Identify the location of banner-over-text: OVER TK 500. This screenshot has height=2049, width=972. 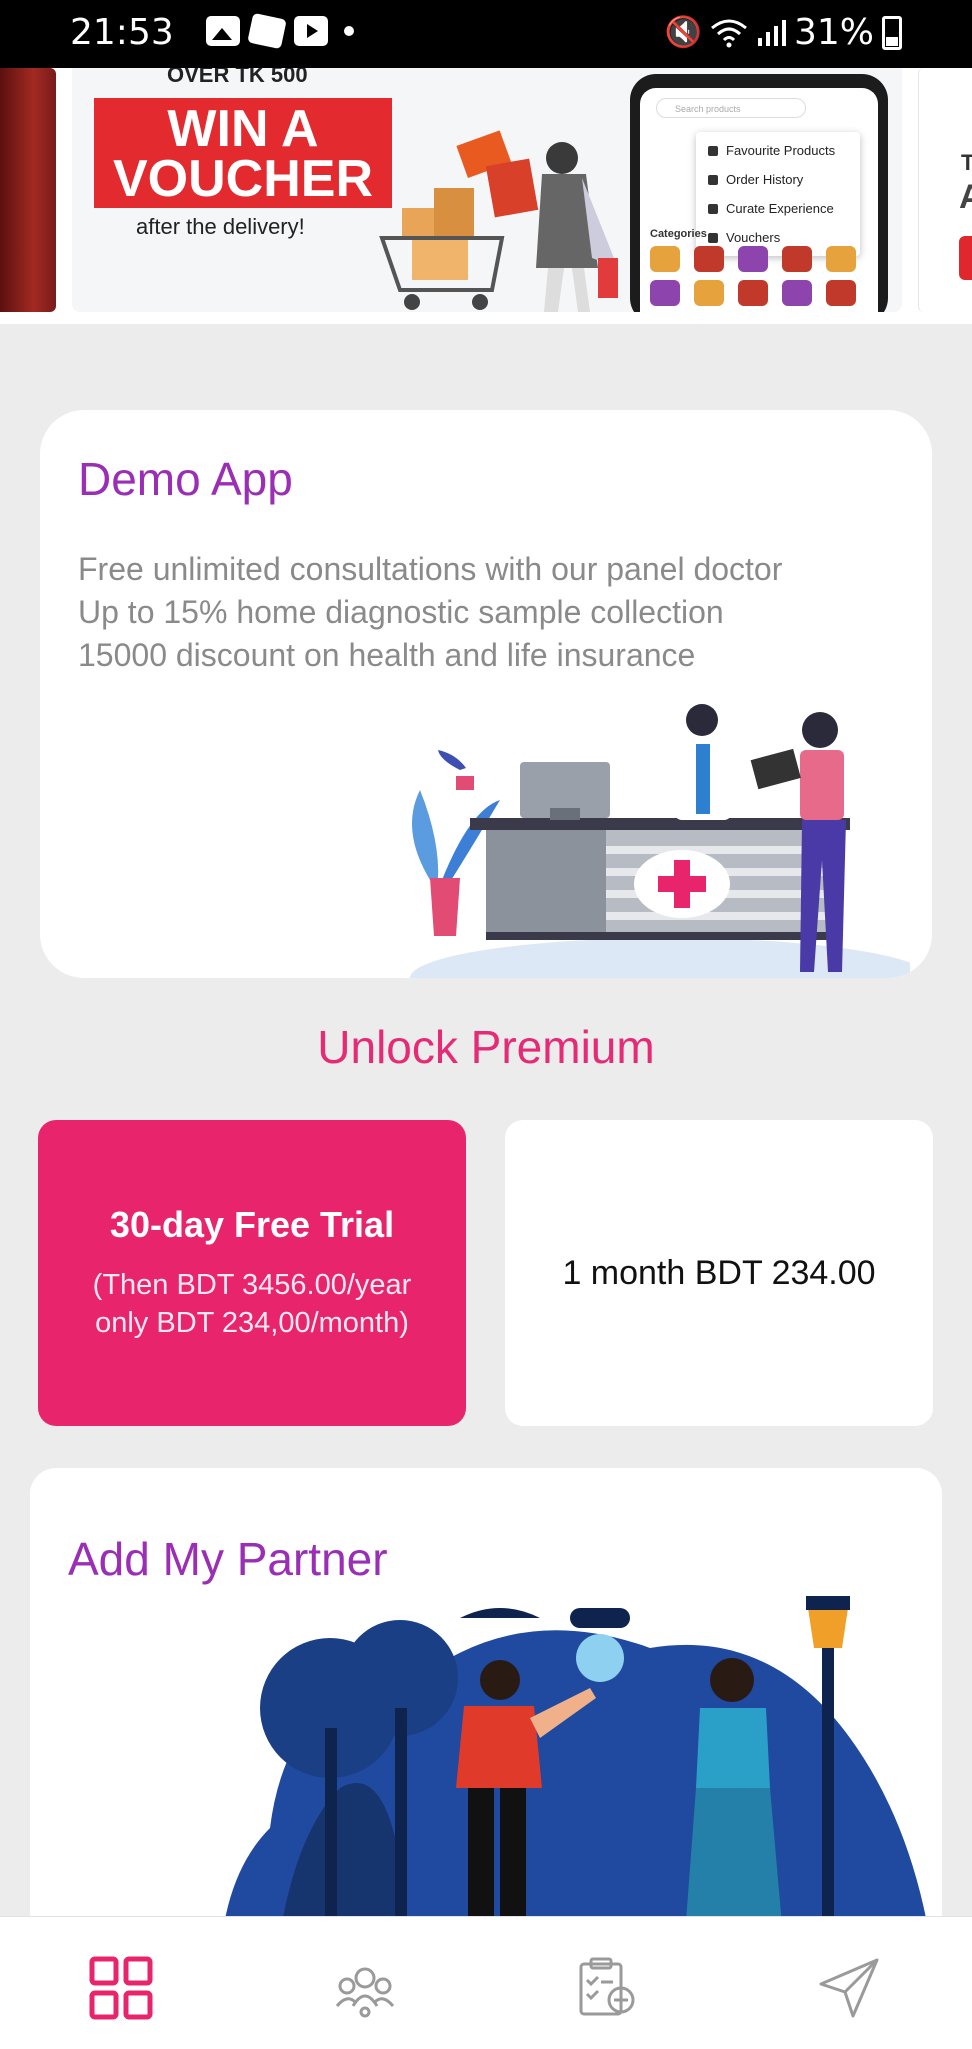
(237, 77).